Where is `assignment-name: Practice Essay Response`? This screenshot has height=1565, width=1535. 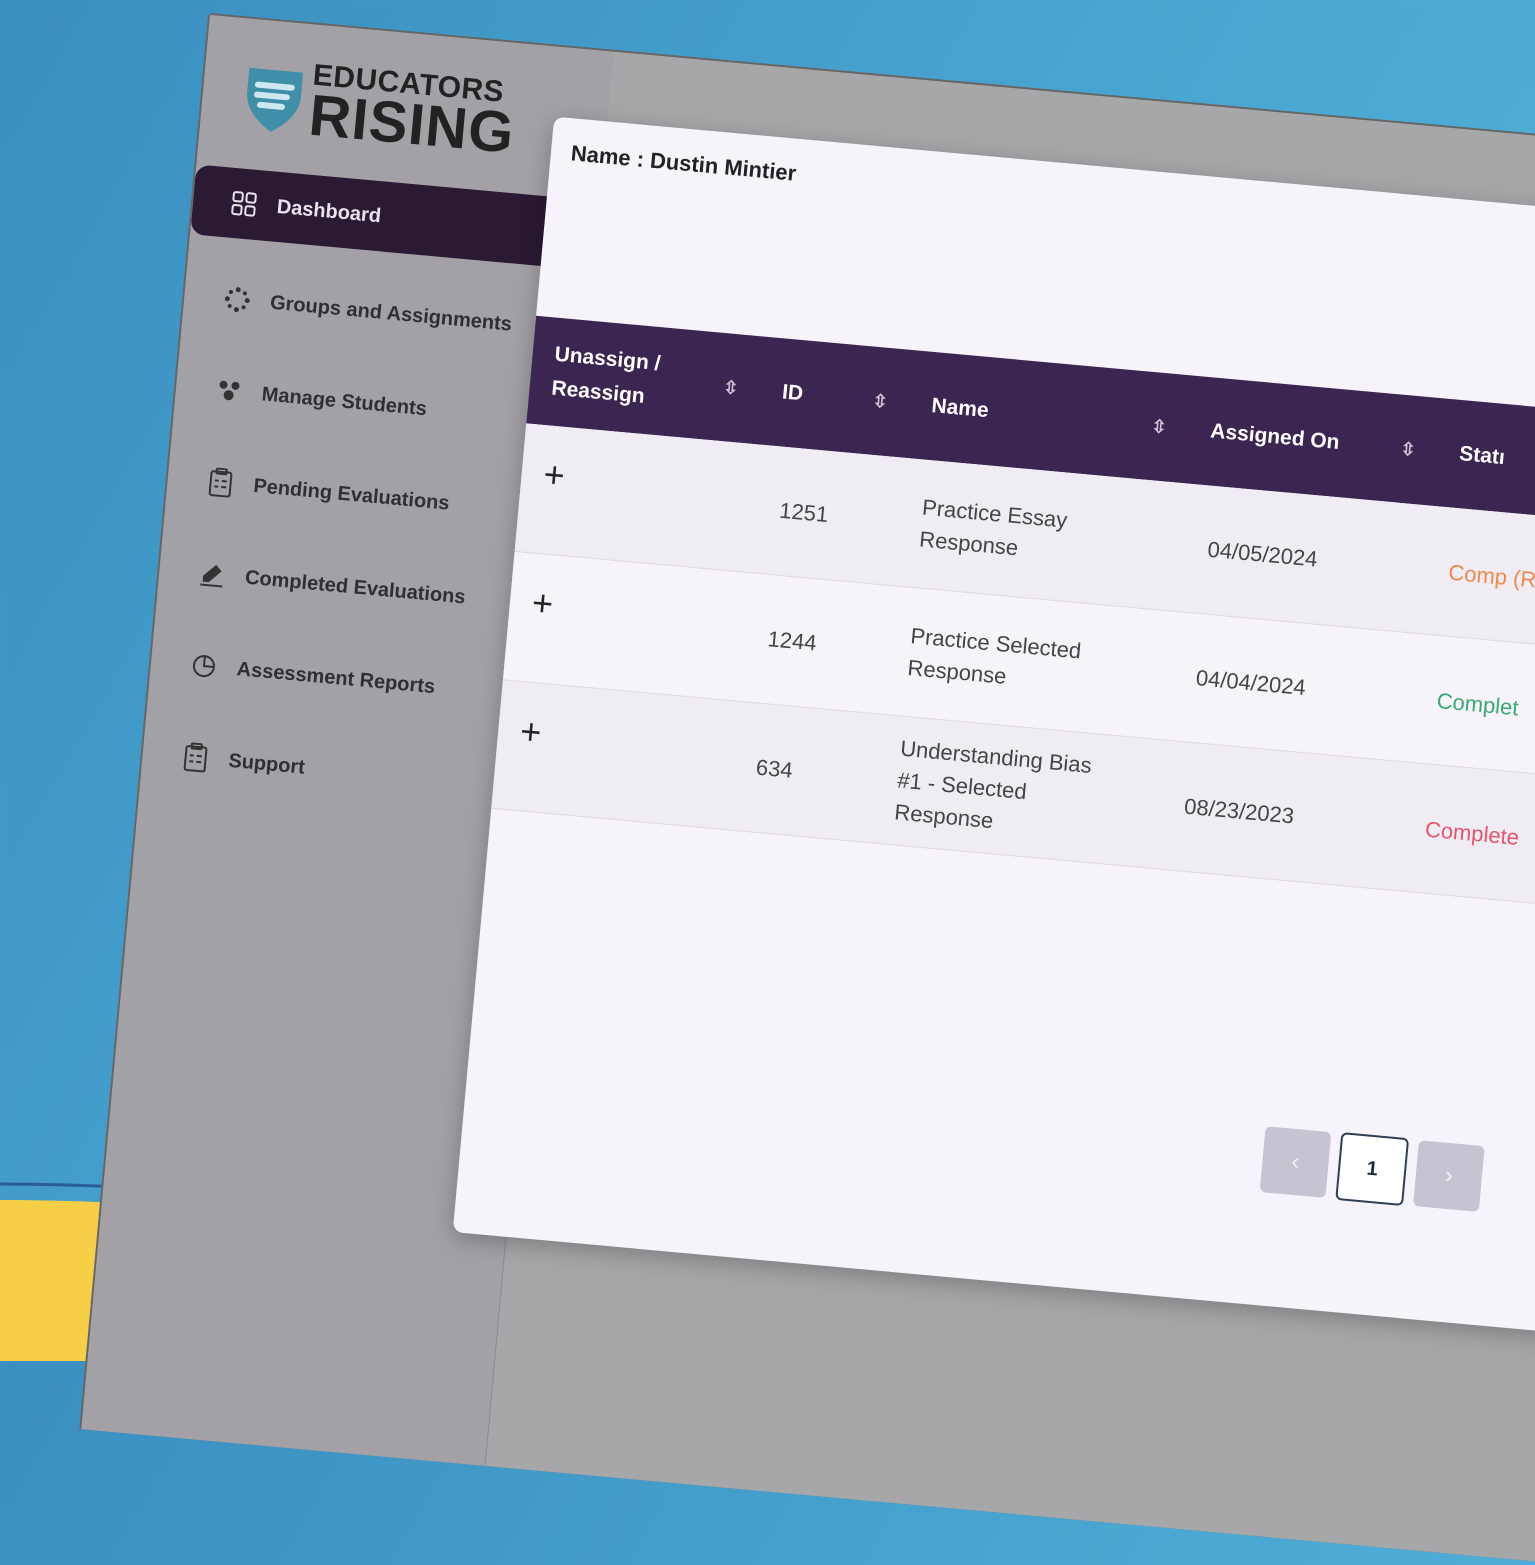 assignment-name: Practice Essay Response is located at coordinates (993, 527).